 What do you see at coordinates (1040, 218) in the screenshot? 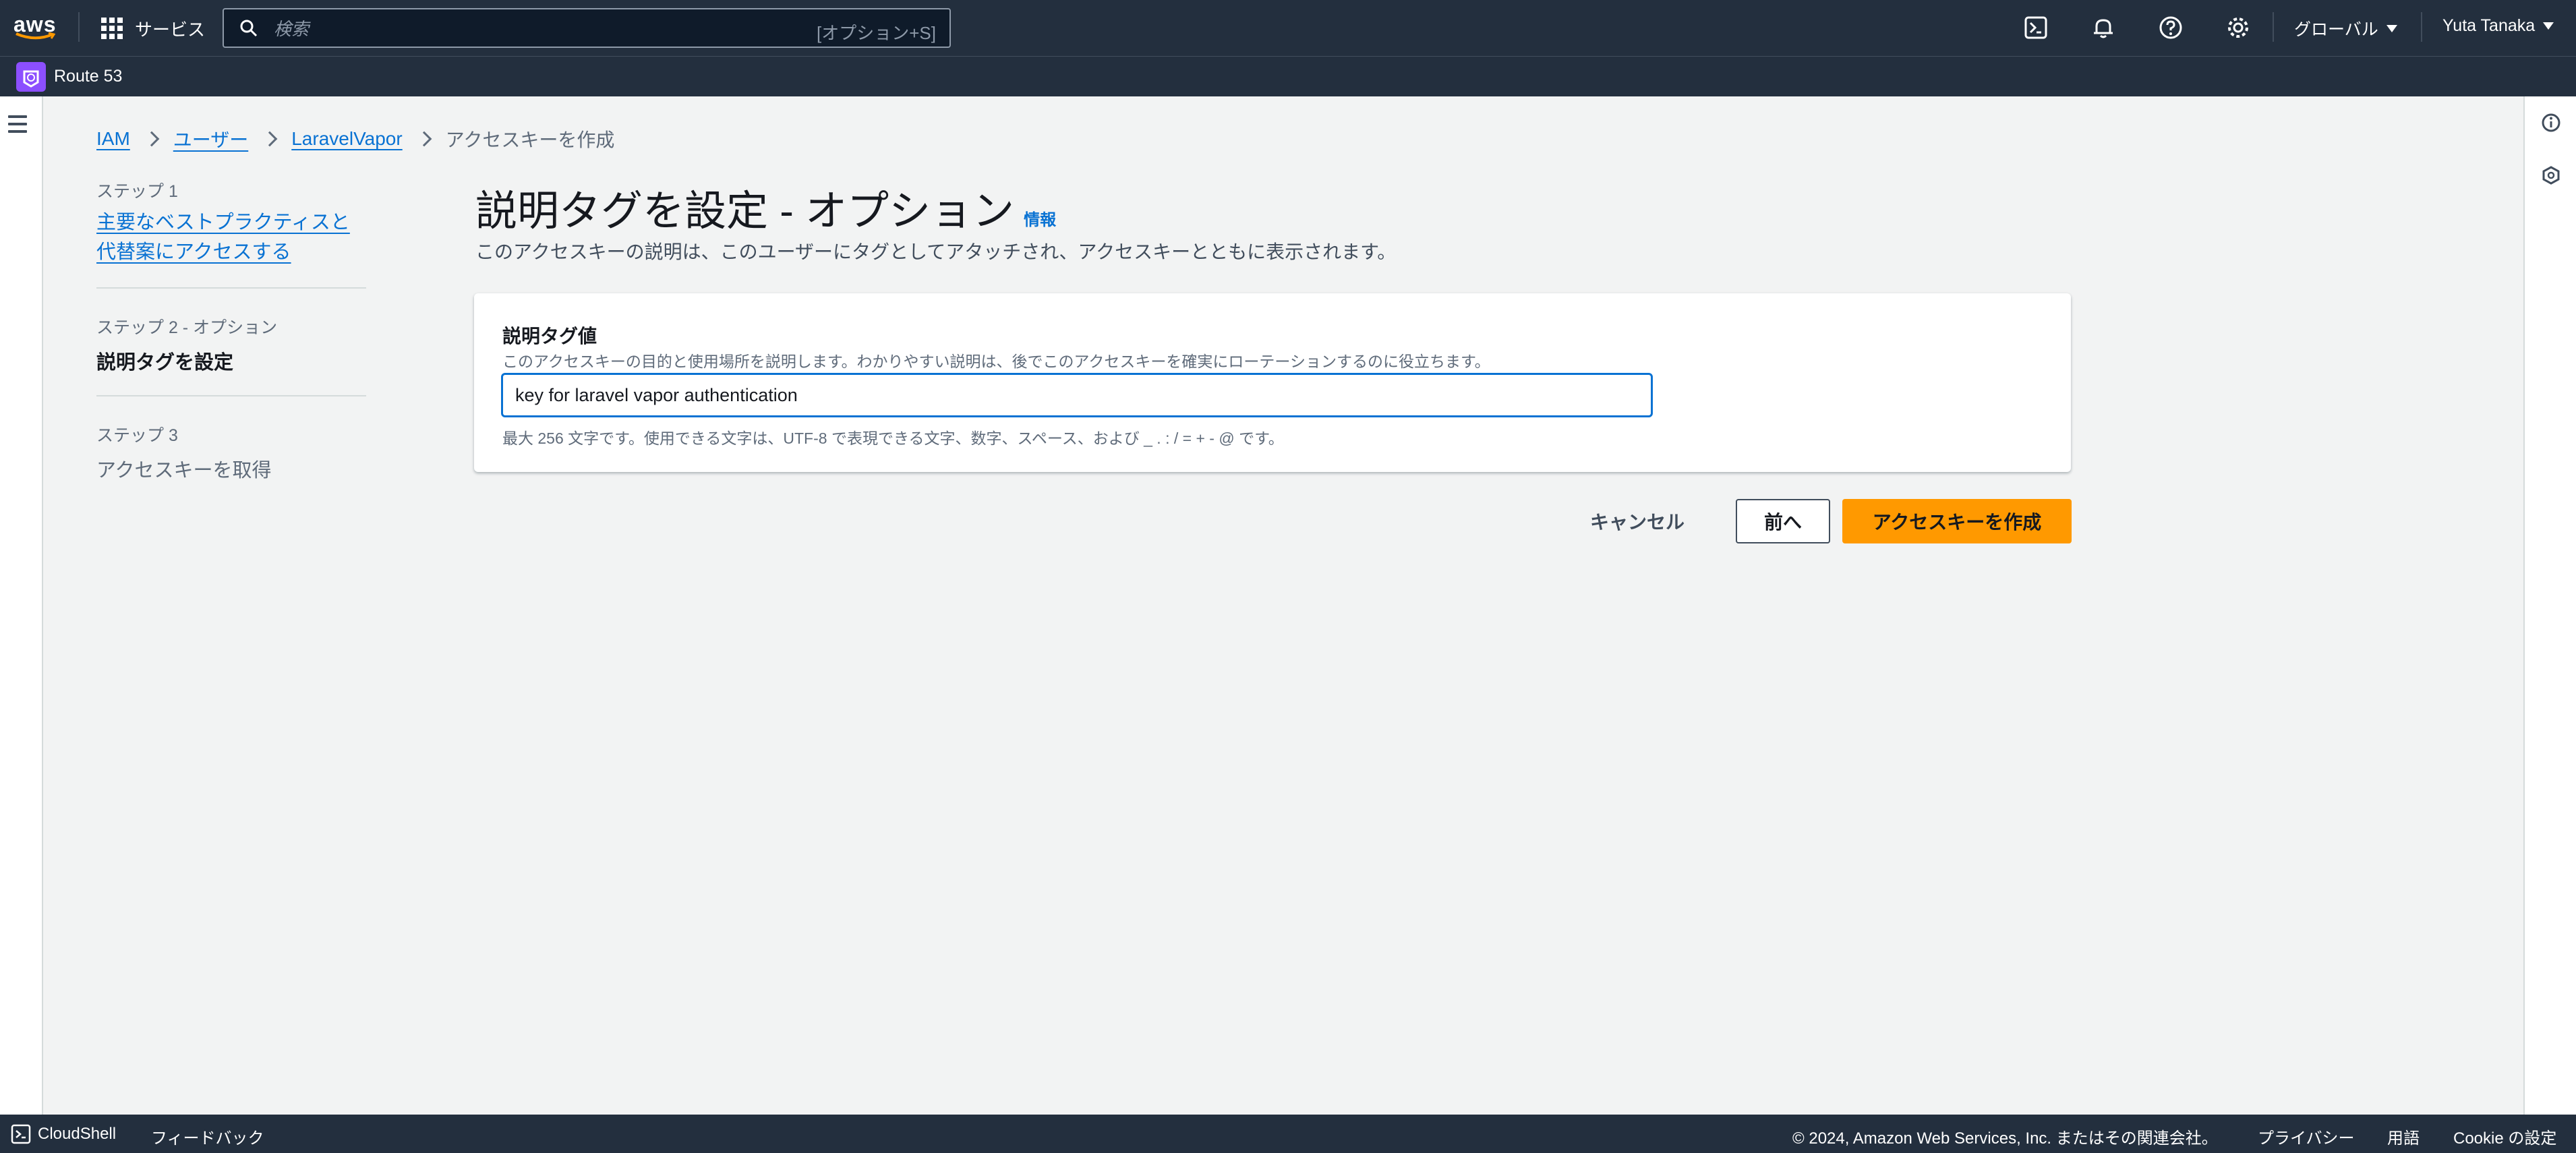
I see `info-link: 情報` at bounding box center [1040, 218].